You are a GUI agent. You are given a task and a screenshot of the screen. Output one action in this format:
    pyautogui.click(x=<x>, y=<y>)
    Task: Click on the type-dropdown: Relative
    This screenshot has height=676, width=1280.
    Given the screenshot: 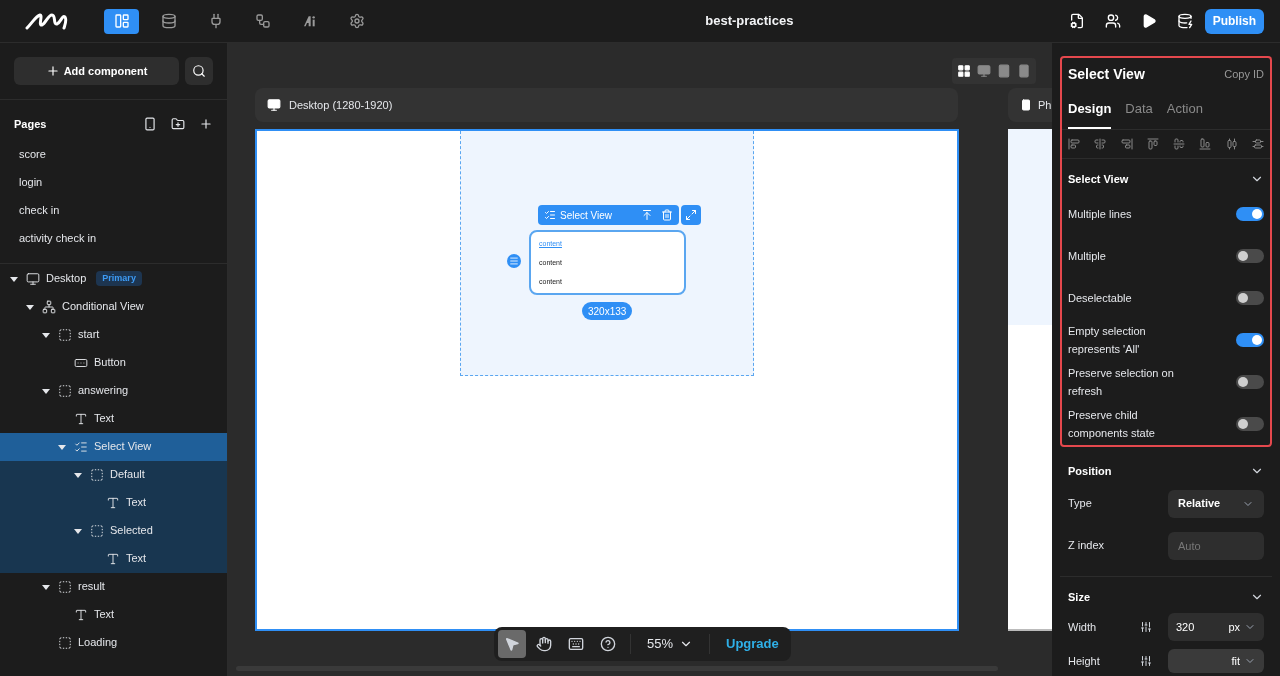 What is the action you would take?
    pyautogui.click(x=1216, y=503)
    